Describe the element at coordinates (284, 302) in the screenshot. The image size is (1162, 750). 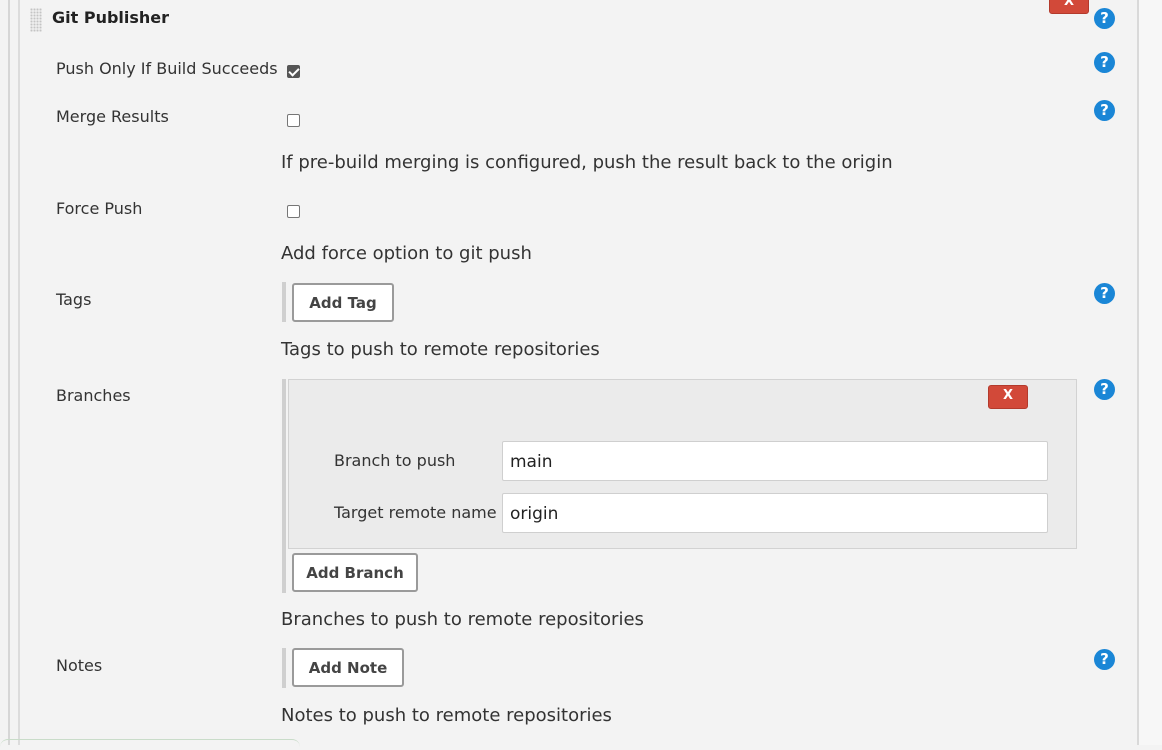
I see `tags-repeatable-bar` at that location.